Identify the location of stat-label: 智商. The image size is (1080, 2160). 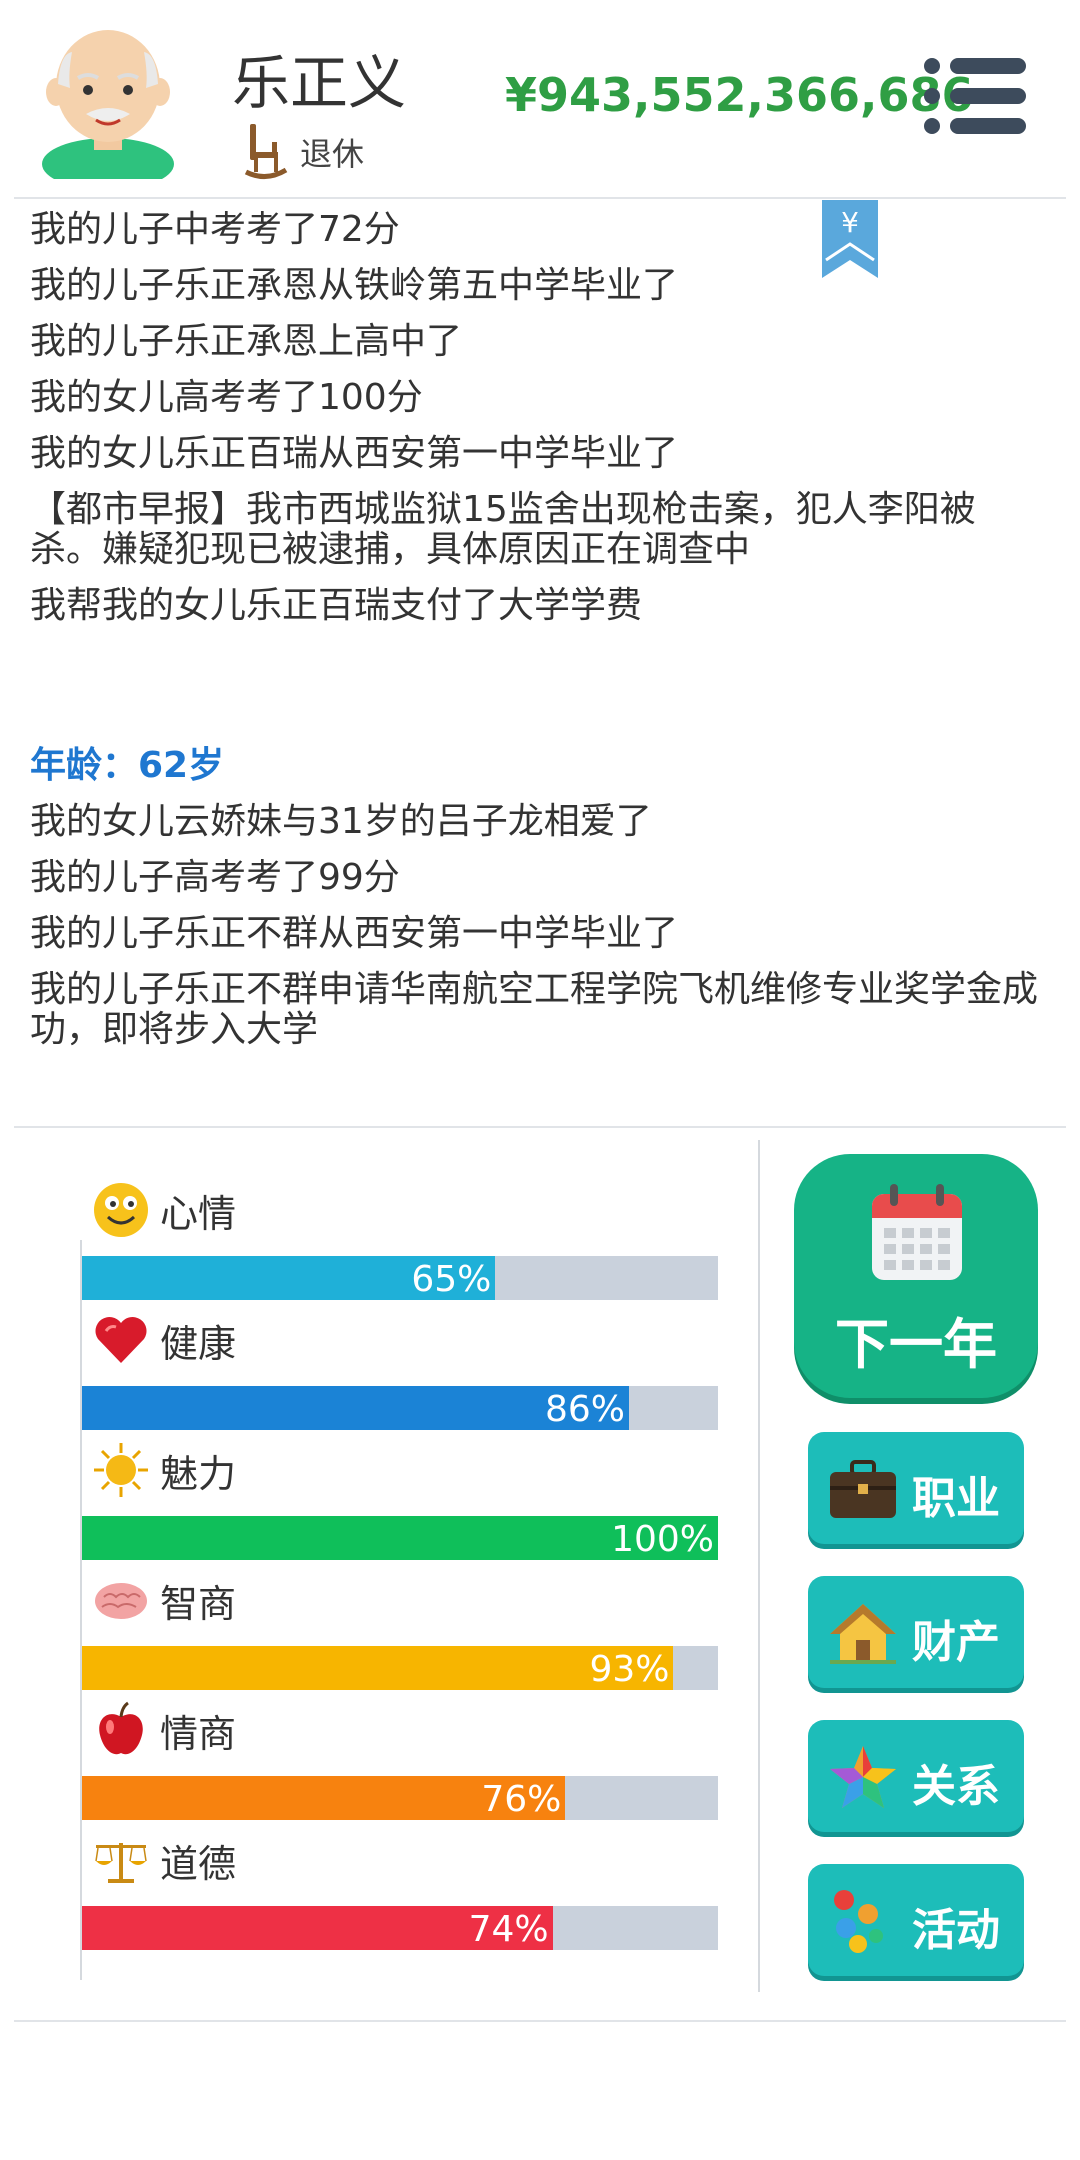
(198, 1603).